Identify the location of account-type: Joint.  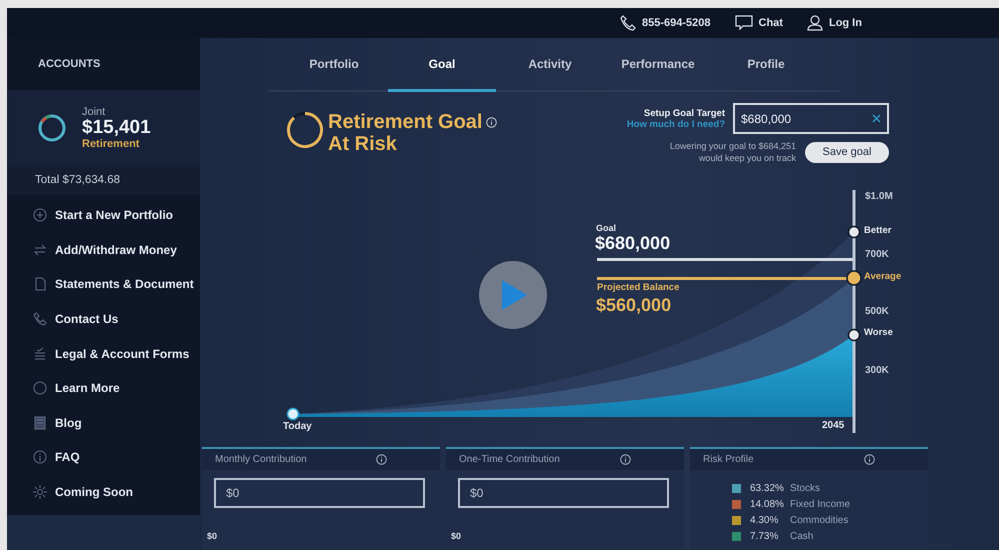
(94, 112).